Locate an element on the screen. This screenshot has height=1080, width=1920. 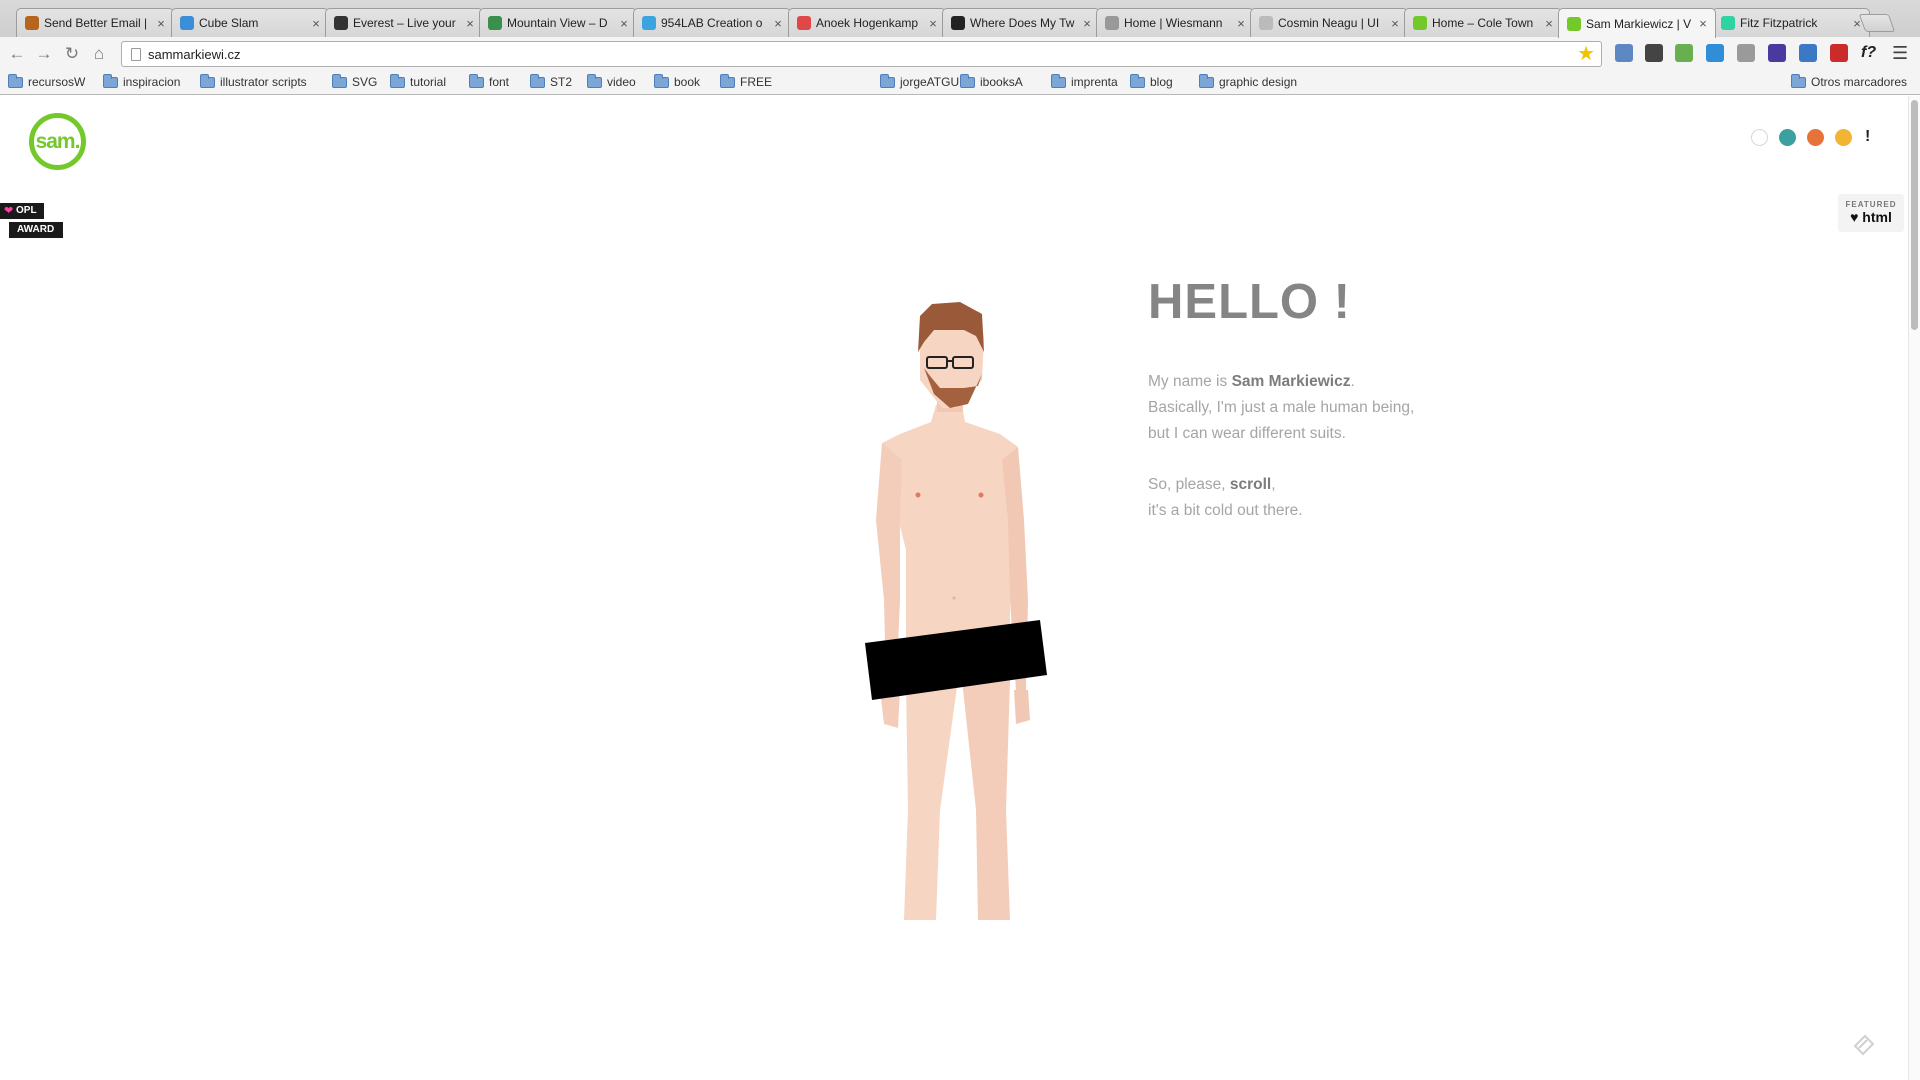
opl-badge: ❤ OPL is located at coordinates (22, 211).